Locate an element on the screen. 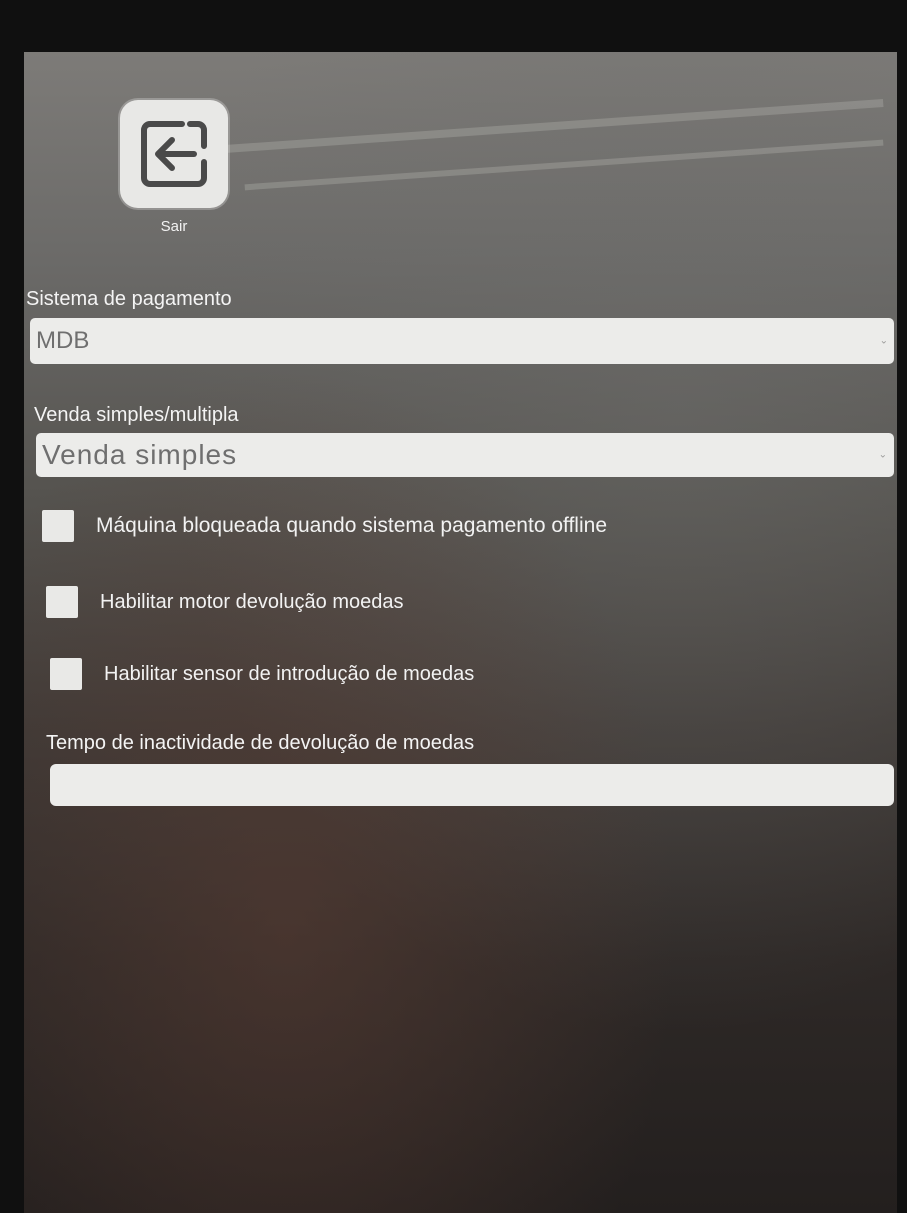 This screenshot has height=1213, width=907. exit-button is located at coordinates (174, 154).